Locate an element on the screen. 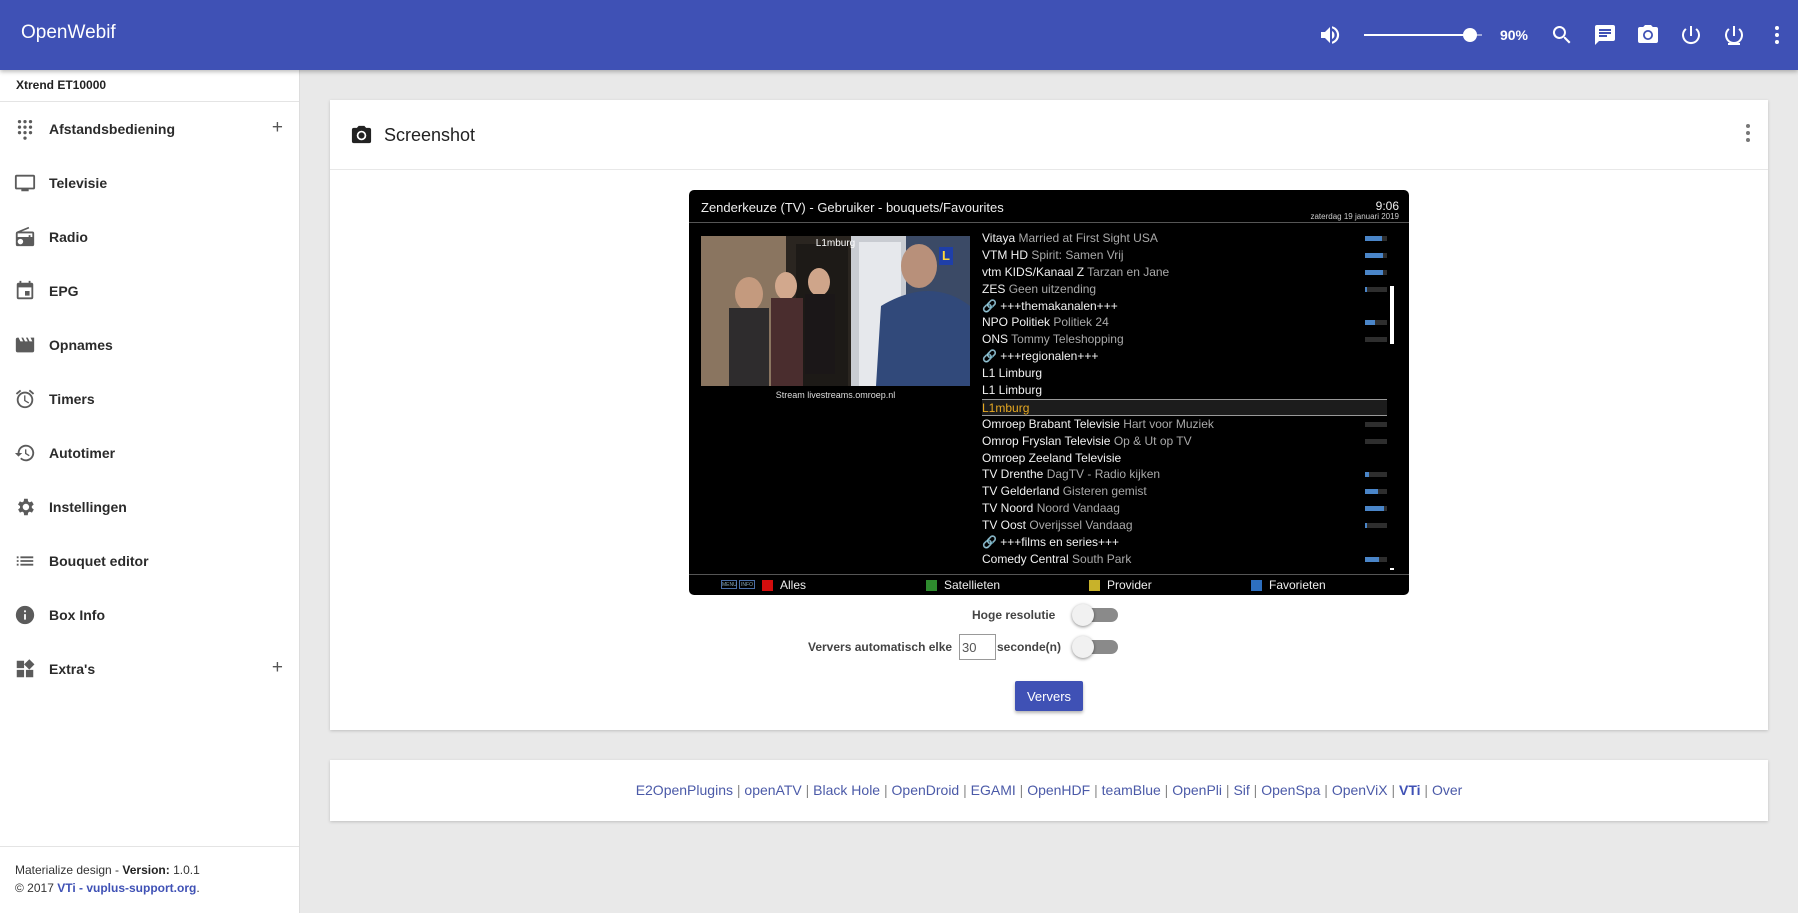 Image resolution: width=1798 pixels, height=913 pixels. standby-icon is located at coordinates (1733, 35).